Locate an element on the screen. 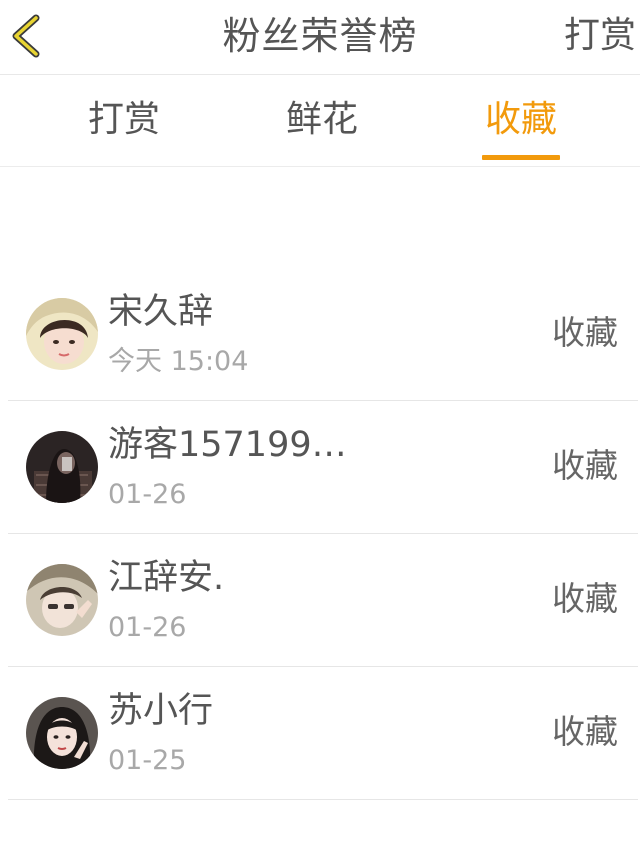  timestamp: 01-25 is located at coordinates (147, 760).